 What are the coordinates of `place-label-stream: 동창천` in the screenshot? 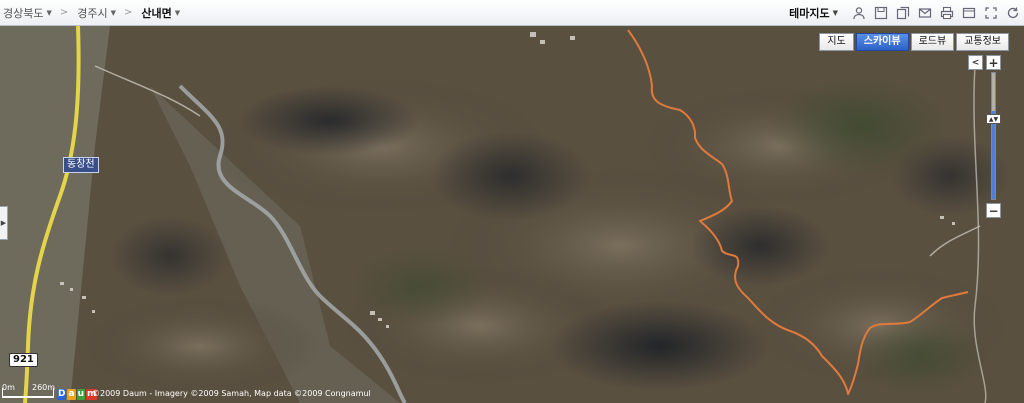 It's located at (81, 165).